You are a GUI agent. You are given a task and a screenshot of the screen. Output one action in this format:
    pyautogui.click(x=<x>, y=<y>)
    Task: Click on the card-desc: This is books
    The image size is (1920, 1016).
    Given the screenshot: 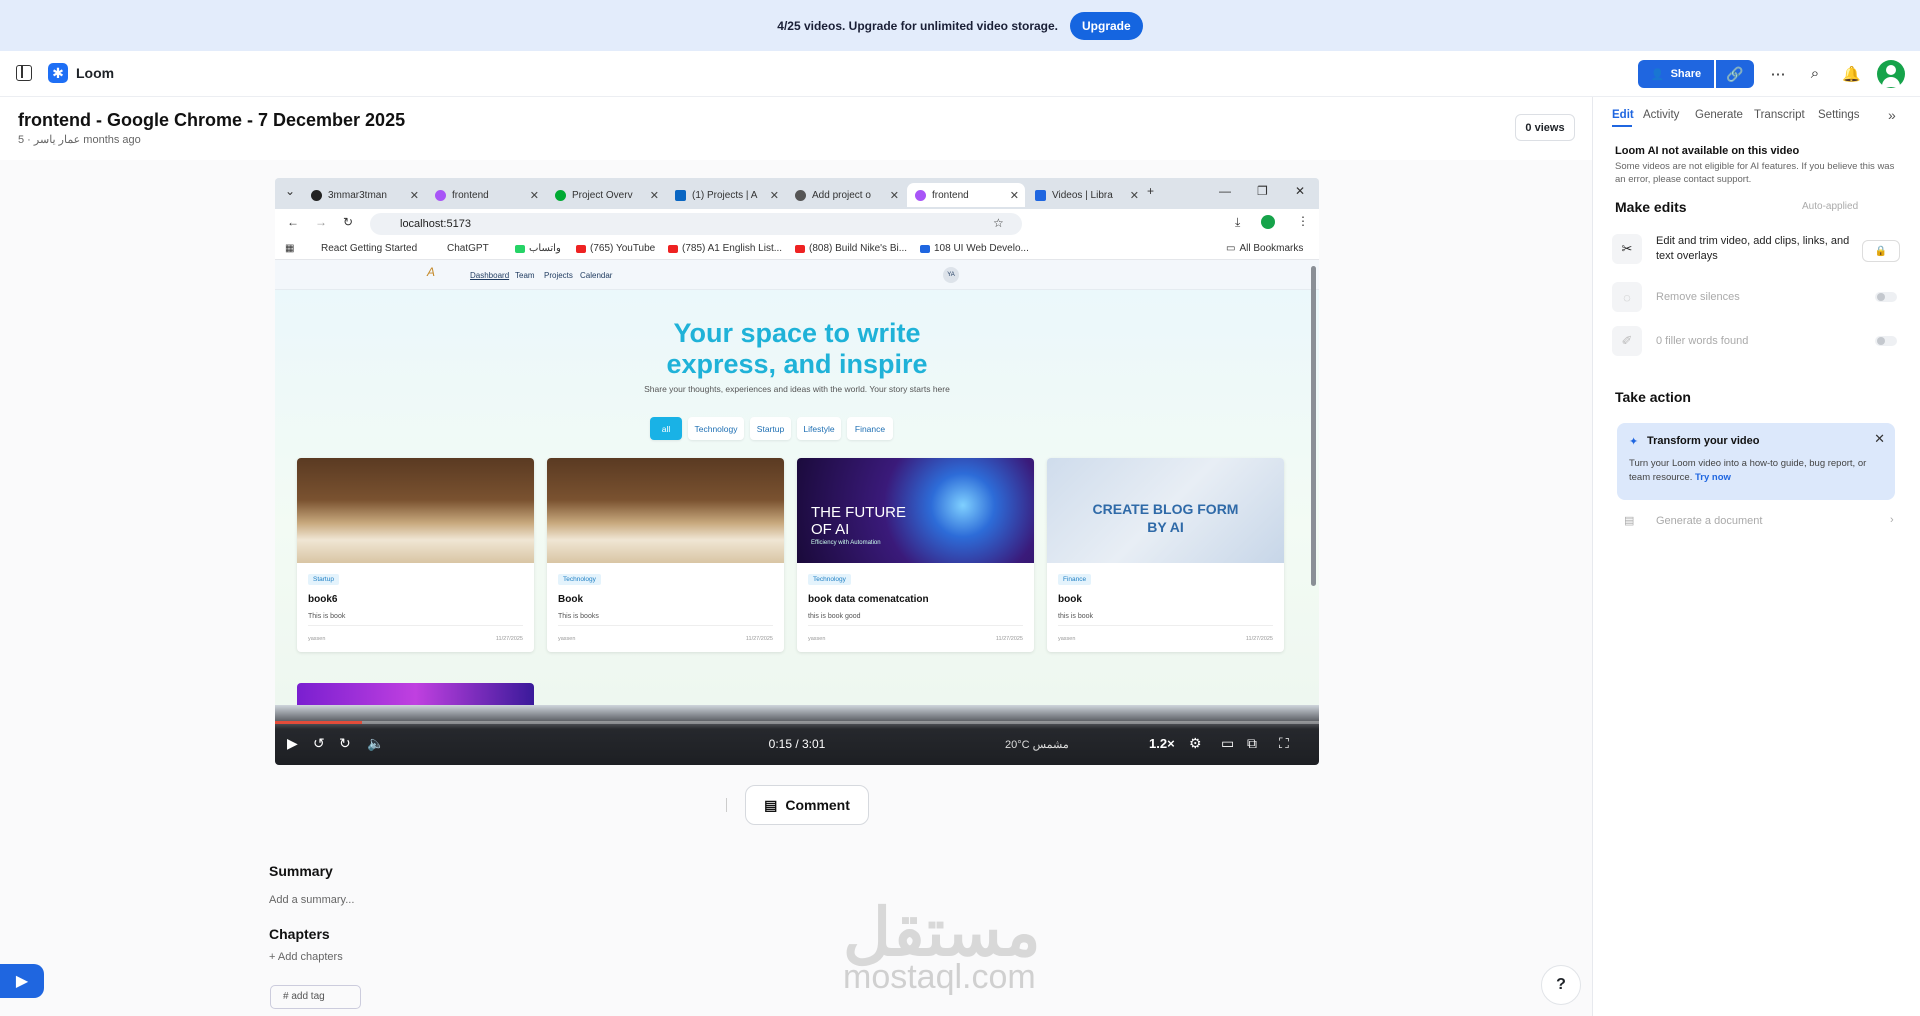 What is the action you would take?
    pyautogui.click(x=578, y=616)
    